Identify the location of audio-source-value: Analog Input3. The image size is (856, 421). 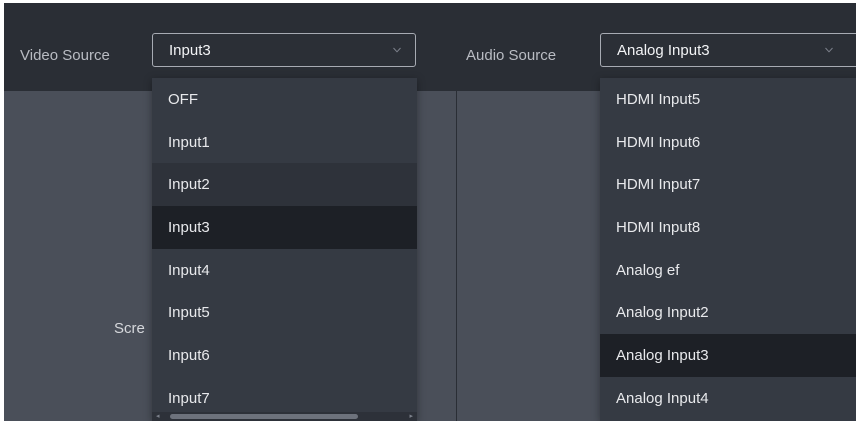
(663, 50).